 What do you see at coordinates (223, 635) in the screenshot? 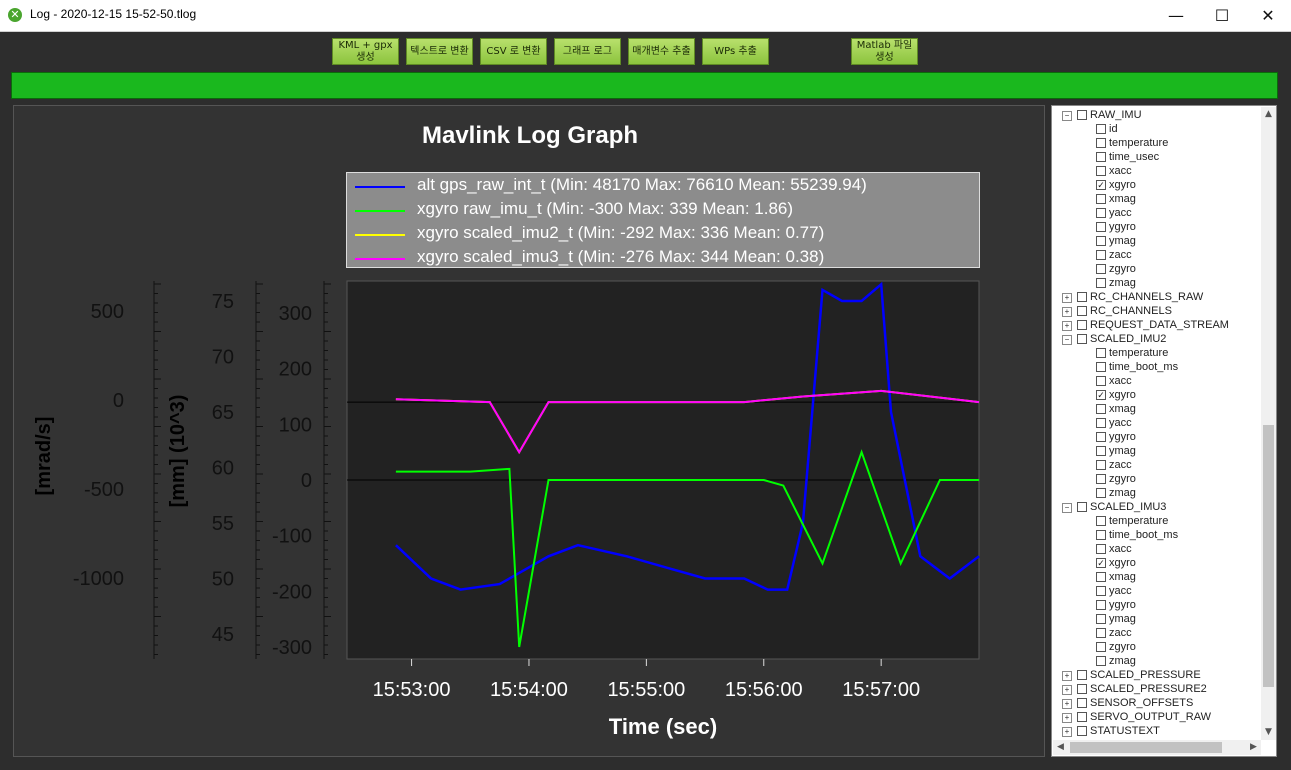
I see `y-tick-label: 45` at bounding box center [223, 635].